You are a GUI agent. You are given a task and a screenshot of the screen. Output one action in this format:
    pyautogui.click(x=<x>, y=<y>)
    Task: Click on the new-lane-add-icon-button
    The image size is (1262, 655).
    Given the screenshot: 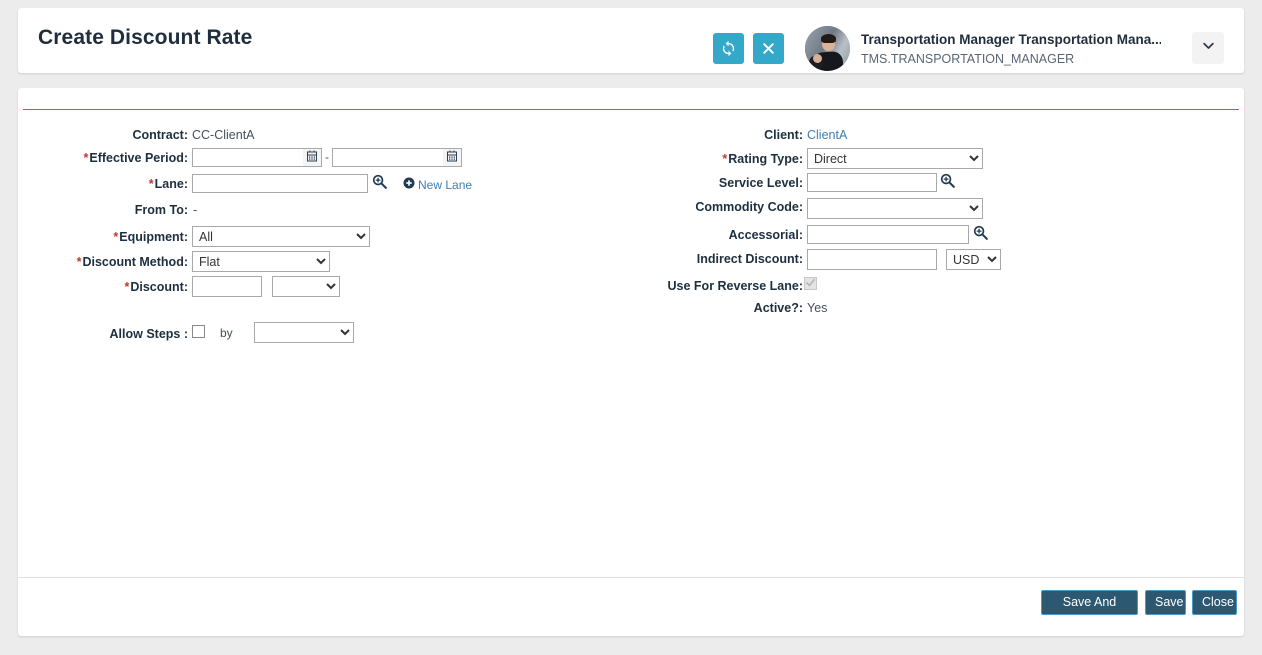 What is the action you would take?
    pyautogui.click(x=409, y=183)
    